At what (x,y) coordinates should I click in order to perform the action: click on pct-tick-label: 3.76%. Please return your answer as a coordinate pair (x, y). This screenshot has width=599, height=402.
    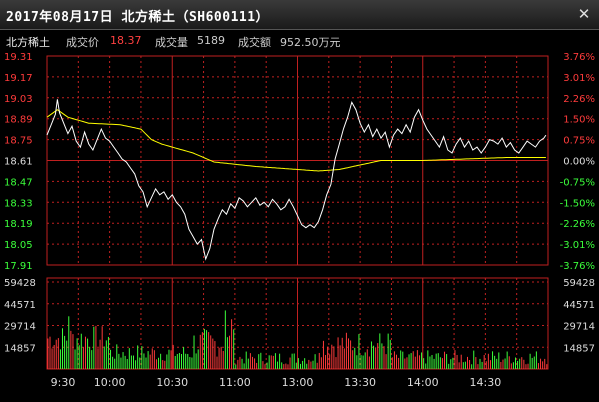
    Looking at the image, I should click on (579, 57).